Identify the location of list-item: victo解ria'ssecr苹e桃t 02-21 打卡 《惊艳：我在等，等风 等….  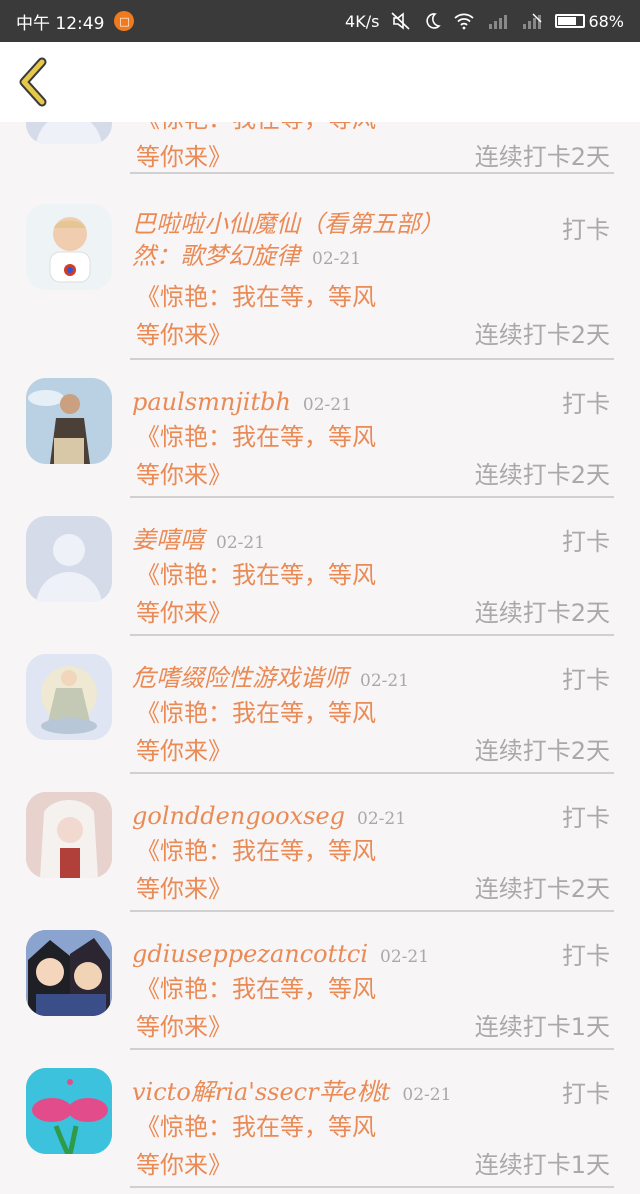
(320, 1130).